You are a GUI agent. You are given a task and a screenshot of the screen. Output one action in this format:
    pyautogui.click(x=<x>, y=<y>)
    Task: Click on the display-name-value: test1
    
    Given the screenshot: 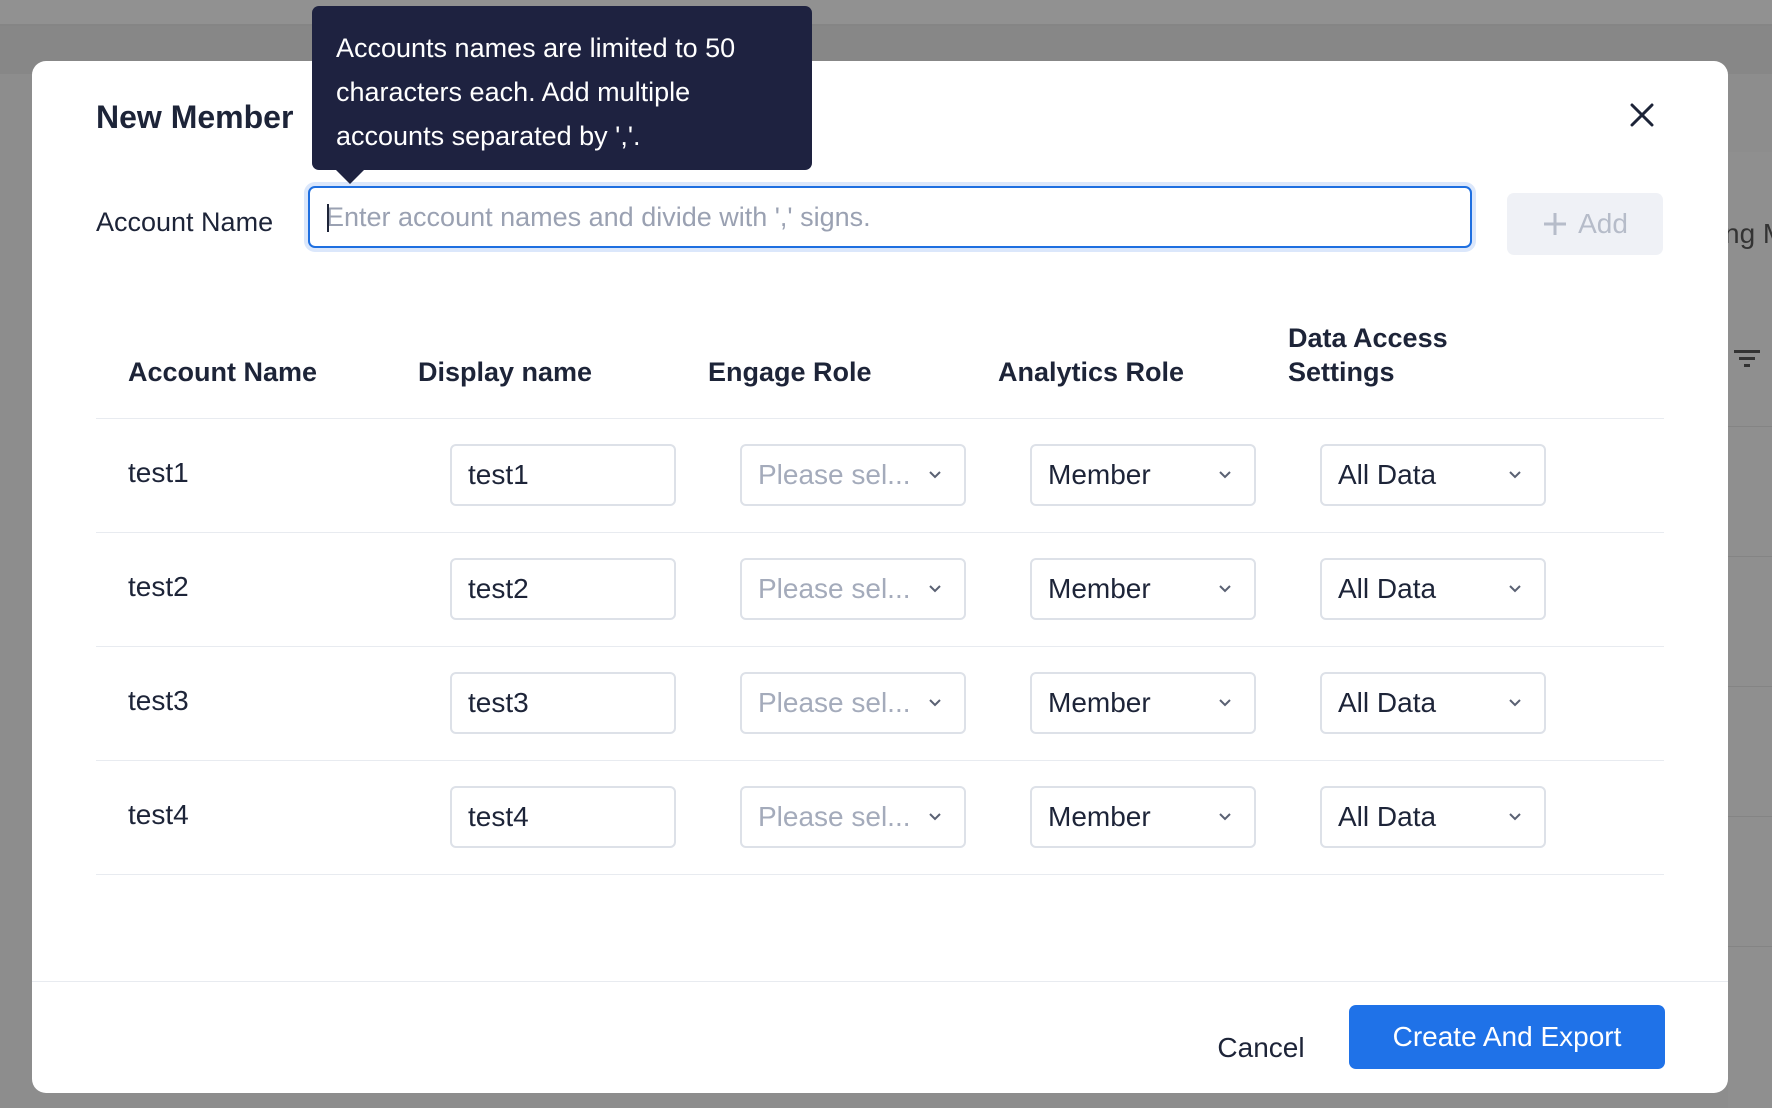 What is the action you would take?
    pyautogui.click(x=498, y=474)
    